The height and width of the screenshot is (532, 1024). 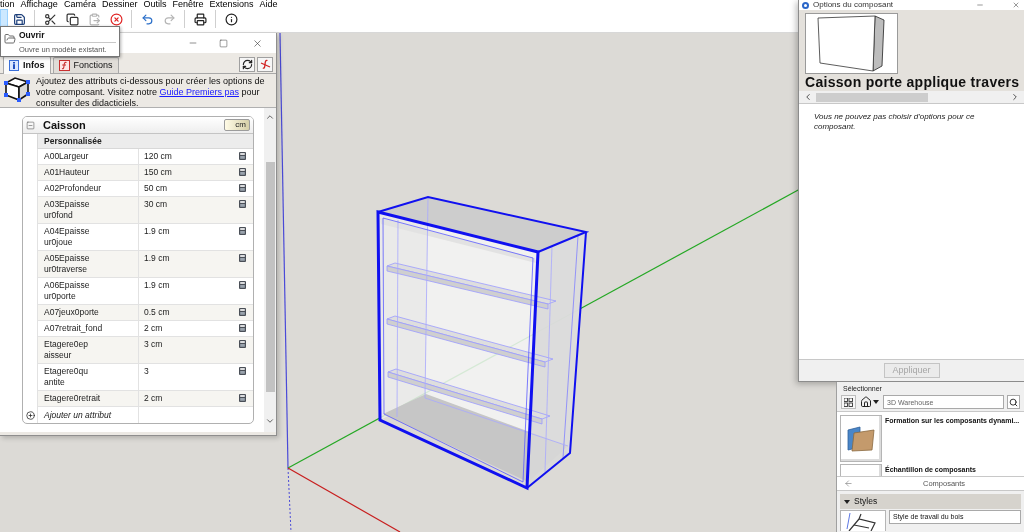 I want to click on no-options-message: Vous ne pouvez pas choisir d'options pour ce composant., so click(x=895, y=122).